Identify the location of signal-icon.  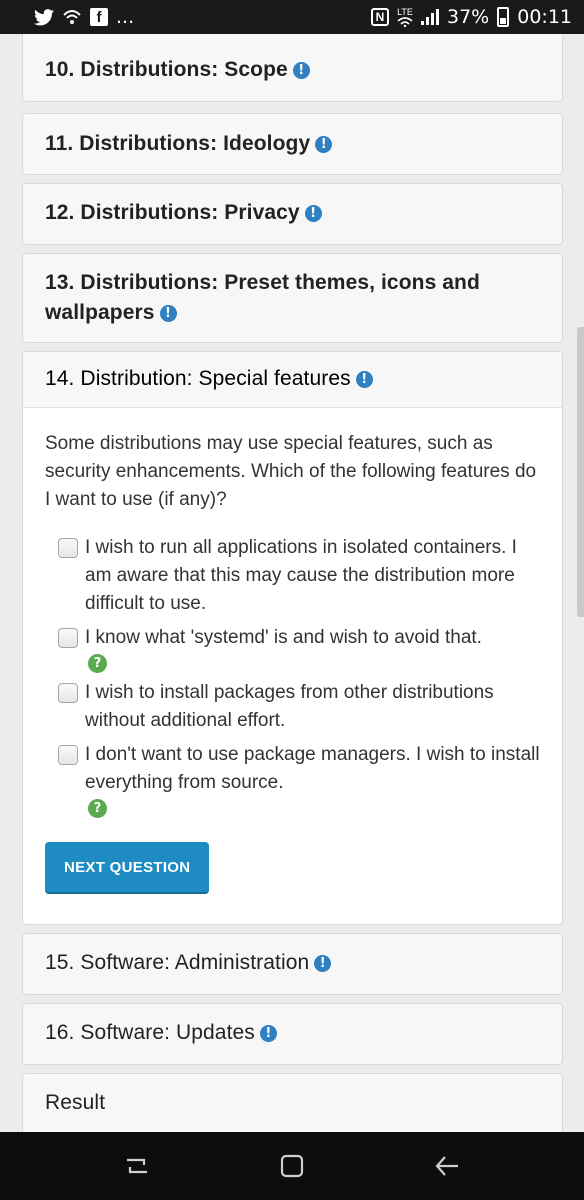
(430, 17).